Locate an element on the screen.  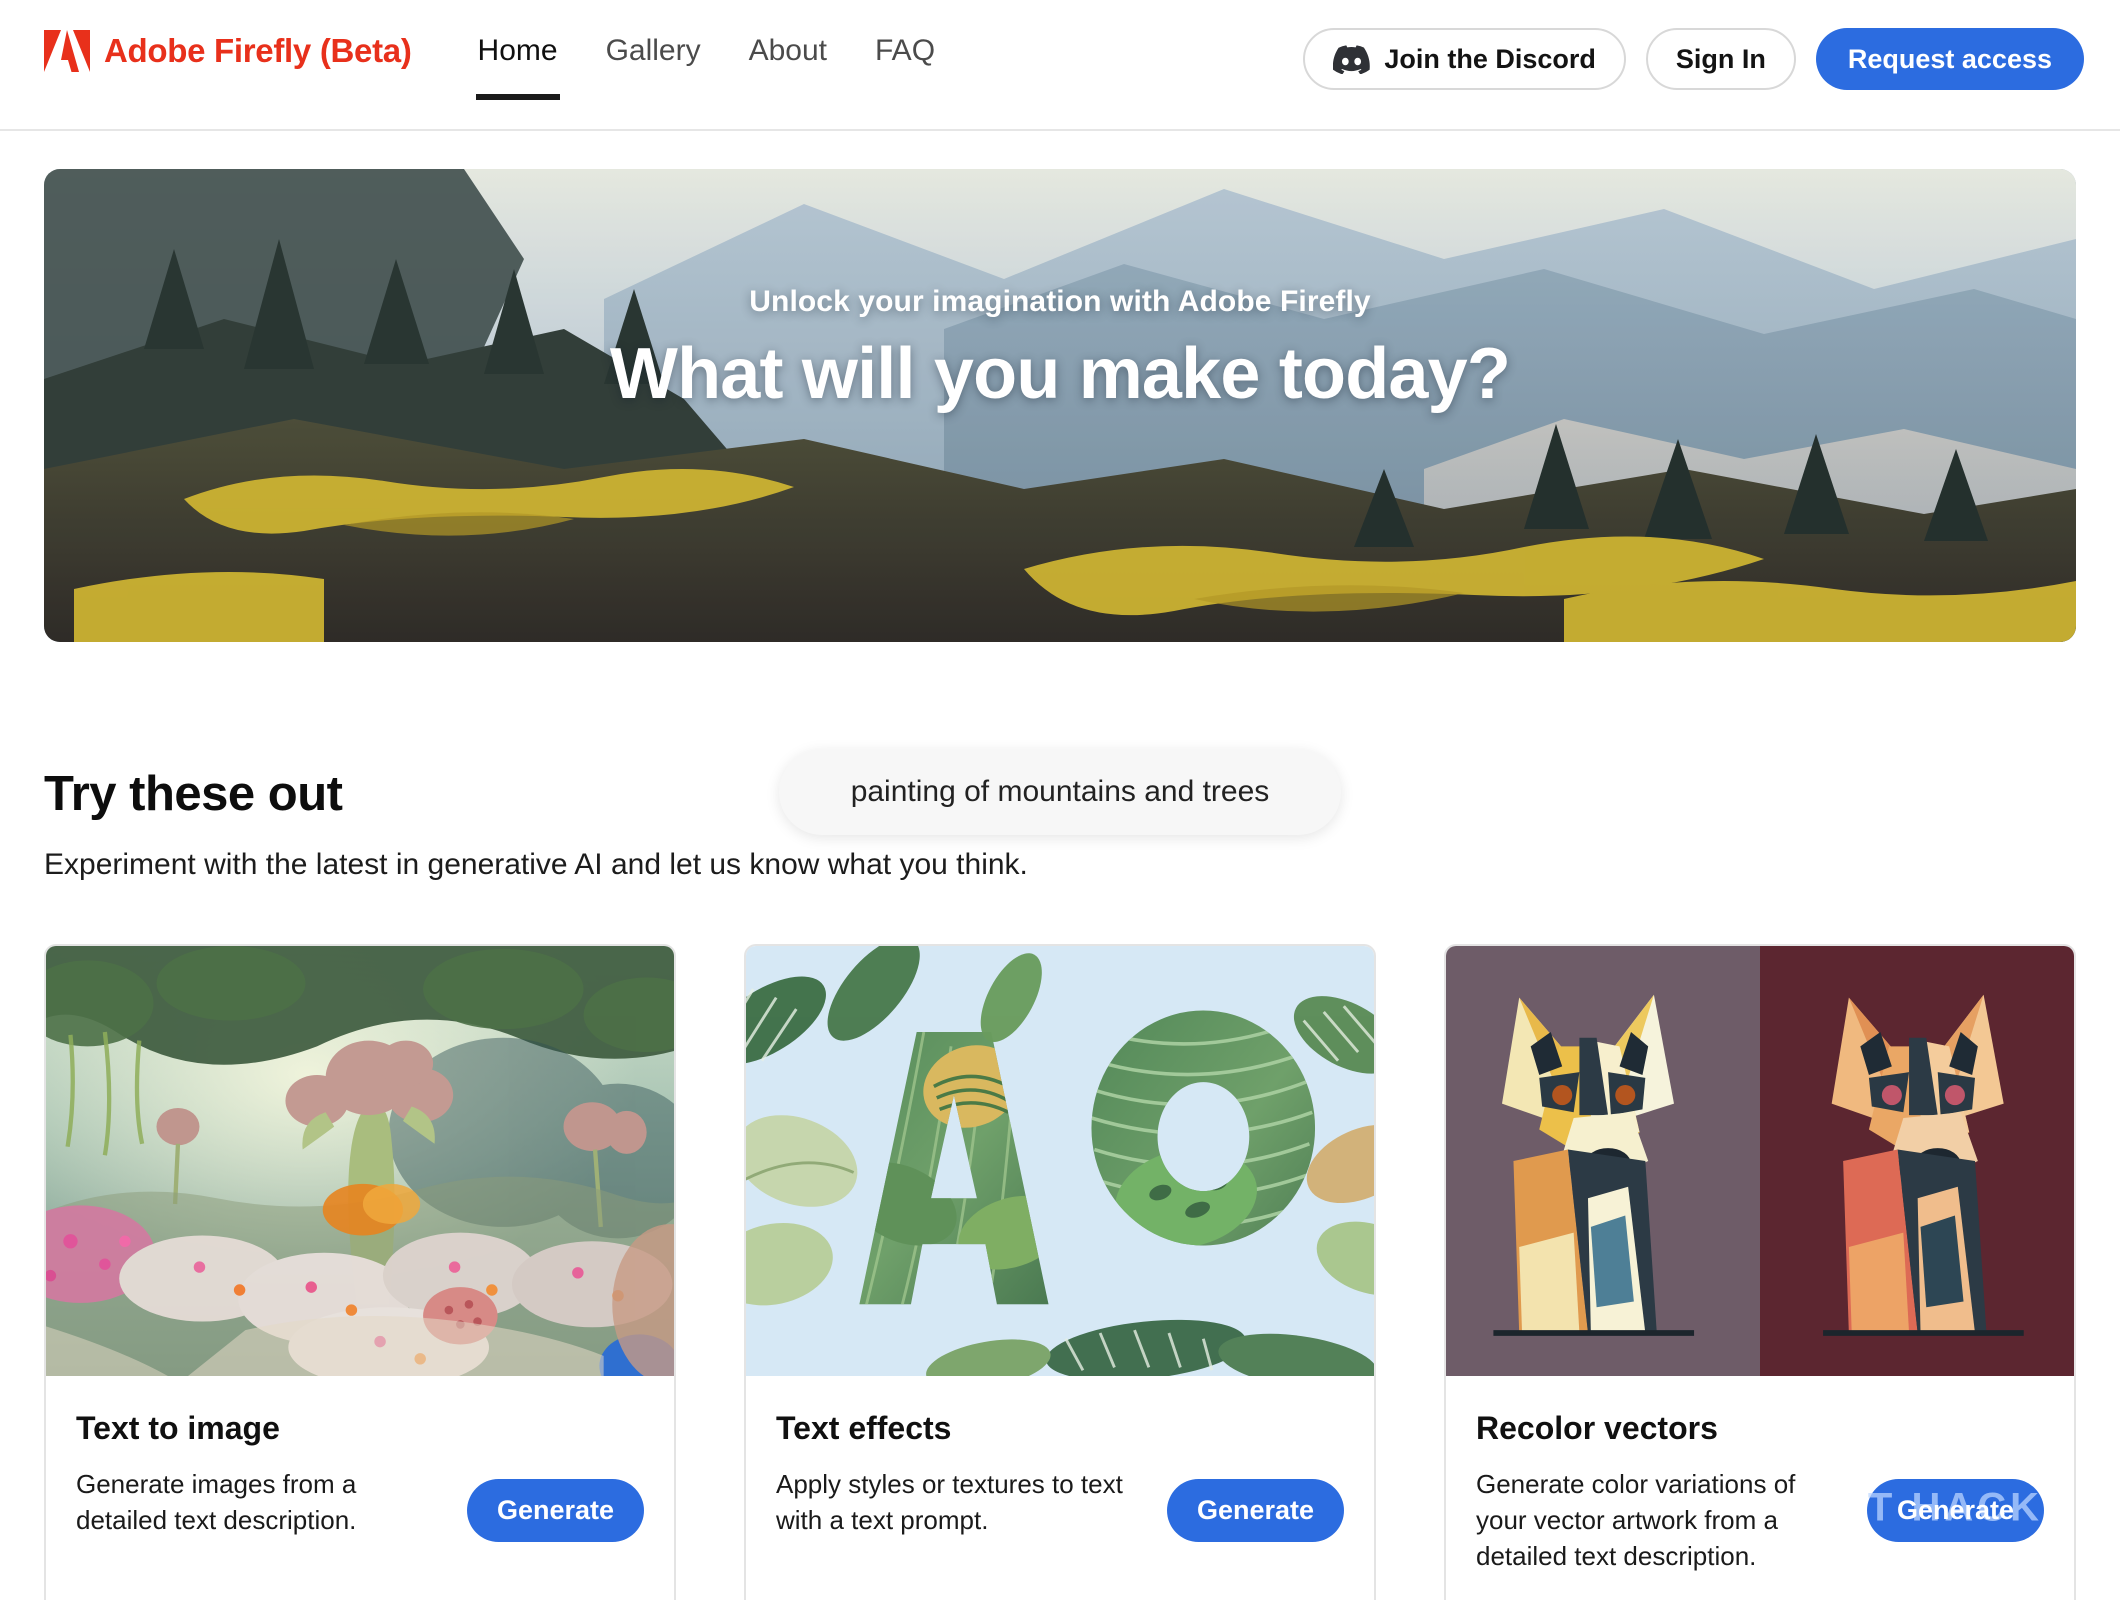
leaf-letters-image is located at coordinates (1060, 1161).